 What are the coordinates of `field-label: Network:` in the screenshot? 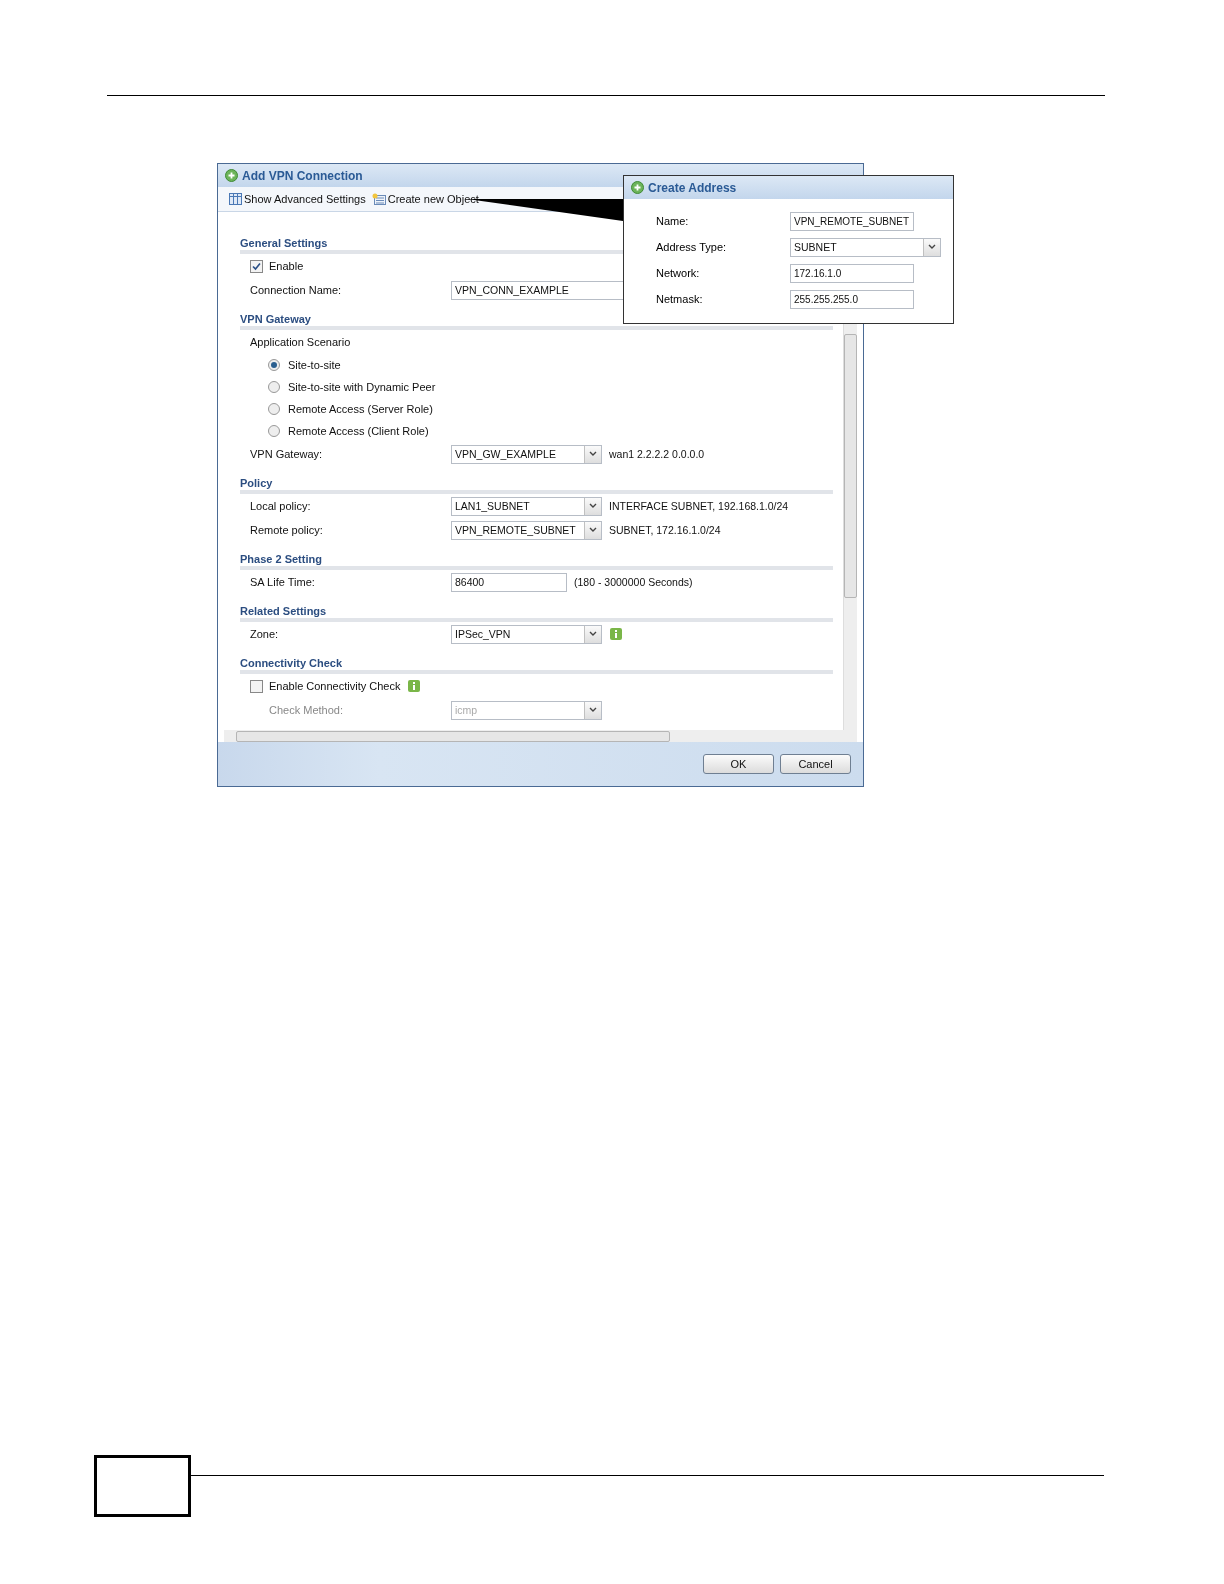 It's located at (678, 273).